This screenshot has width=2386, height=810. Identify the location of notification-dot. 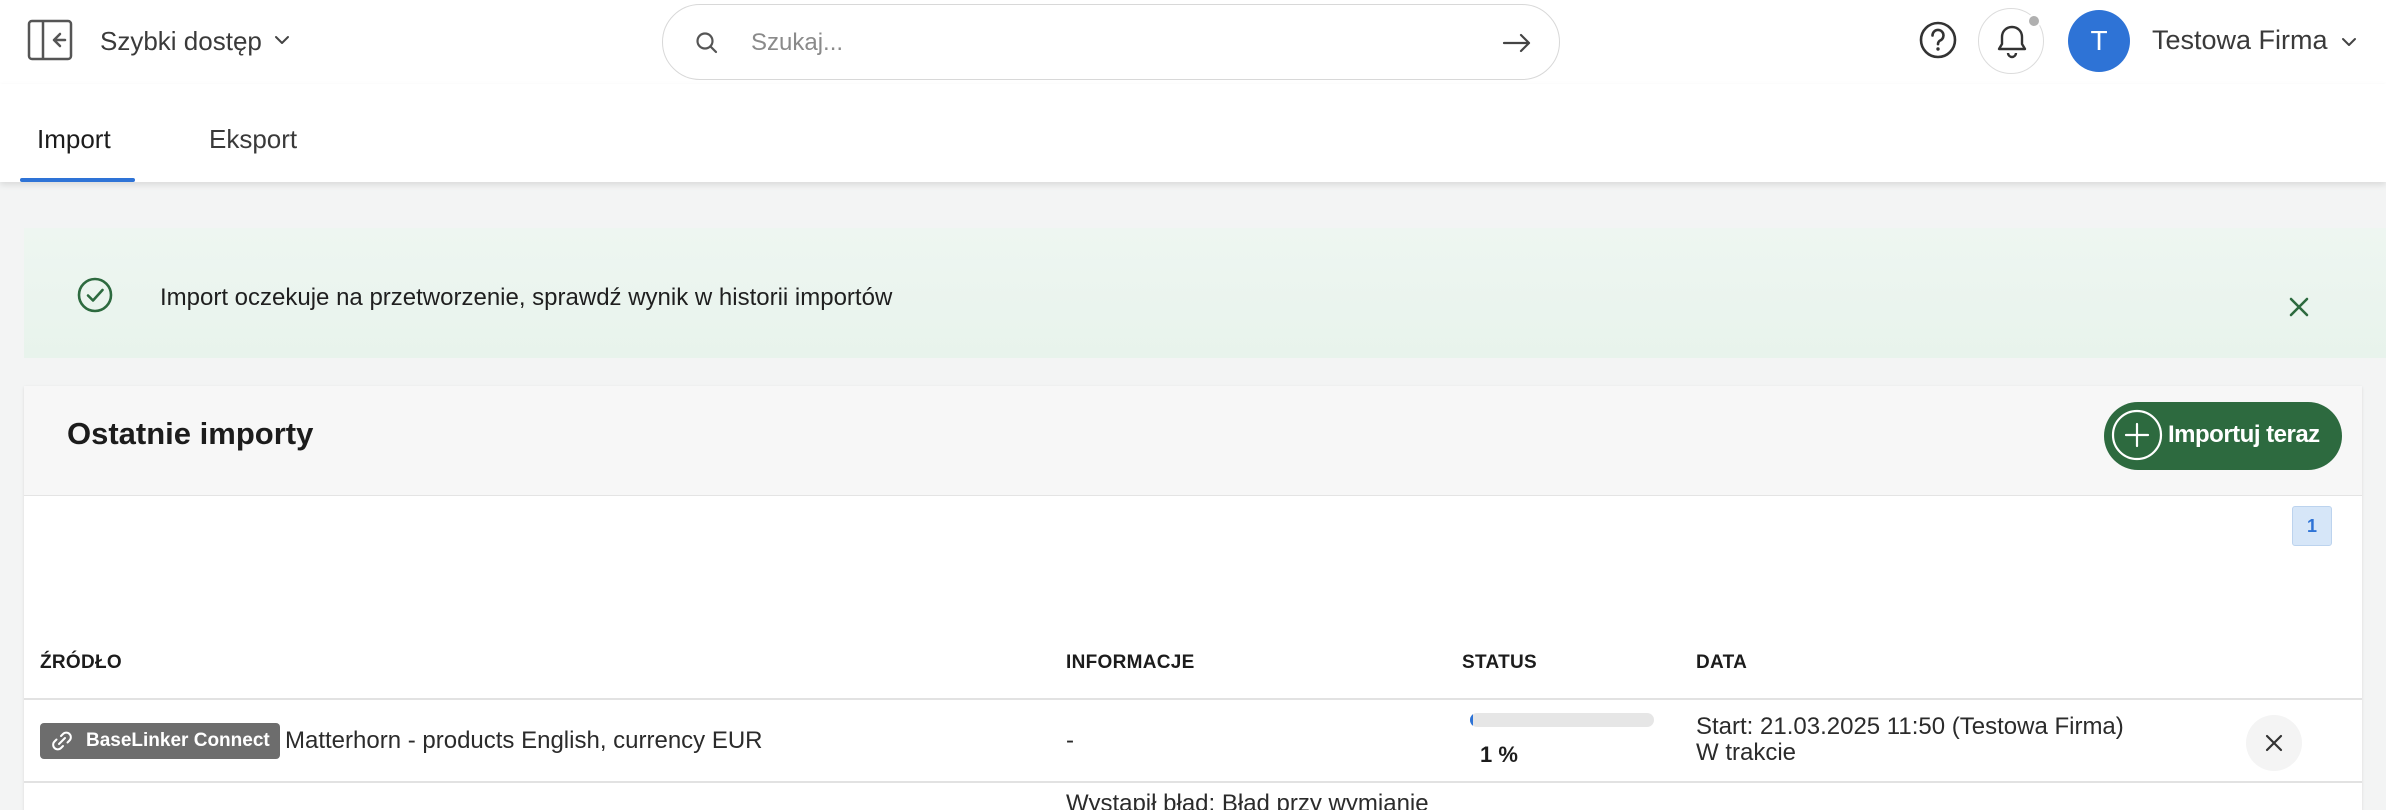
(2034, 21).